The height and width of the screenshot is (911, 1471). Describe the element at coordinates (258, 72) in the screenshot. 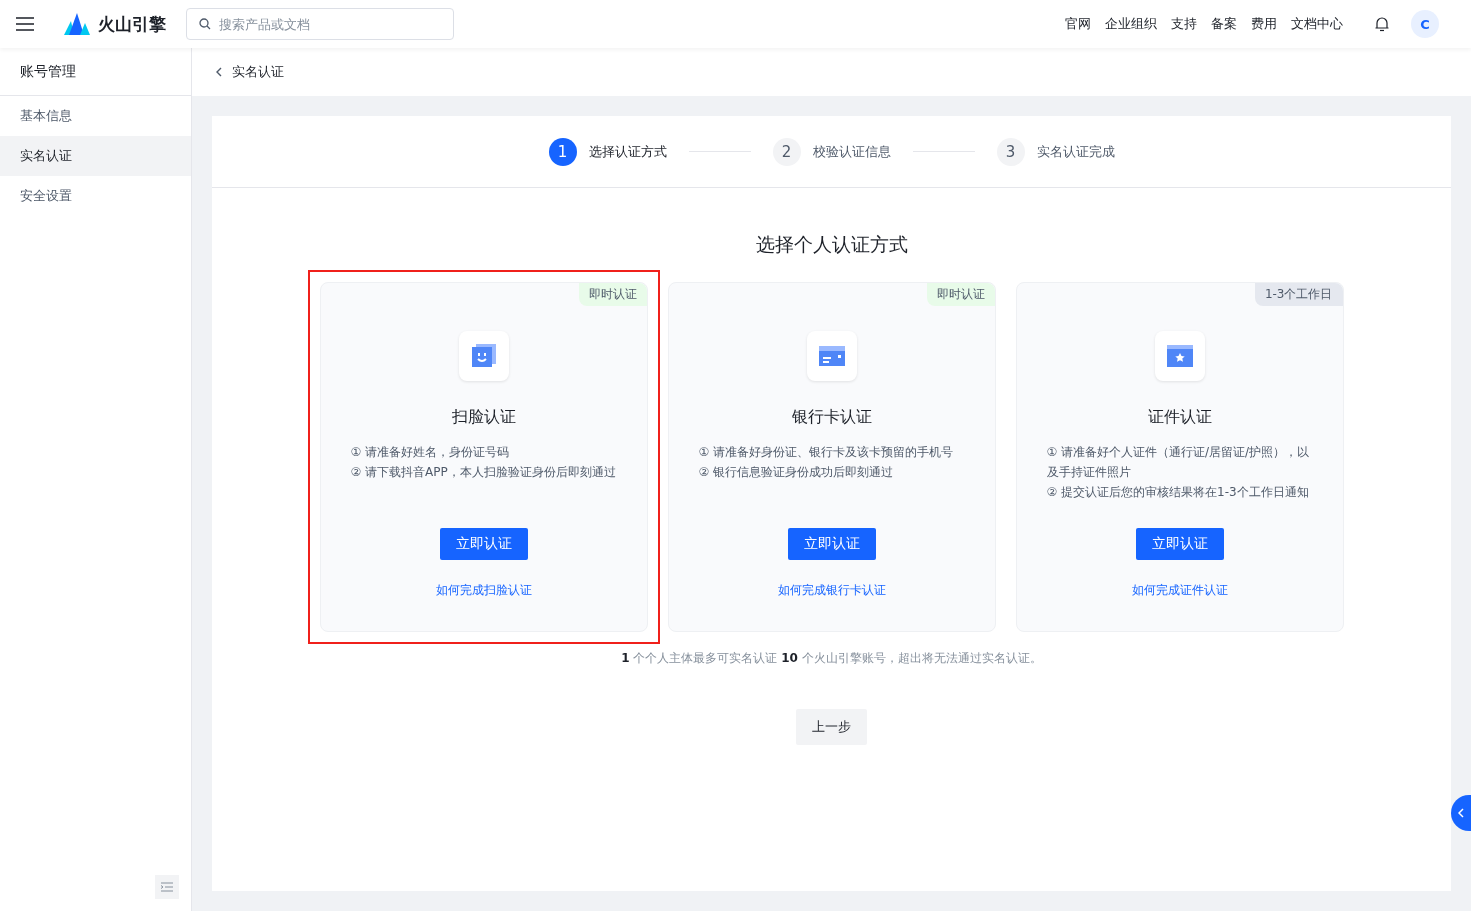

I see `page-title: 实名认证` at that location.